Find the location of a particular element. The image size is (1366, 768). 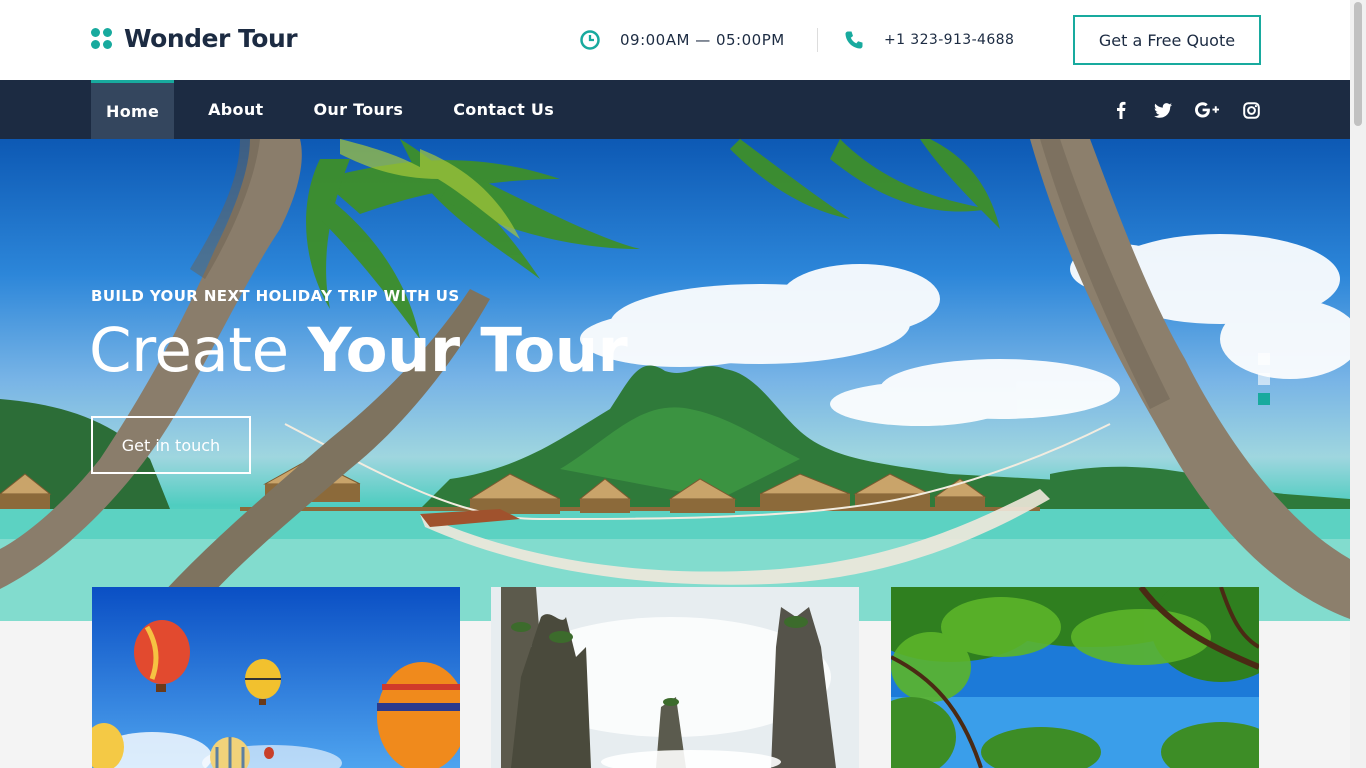

logo: Wonder Tour is located at coordinates (194, 38).